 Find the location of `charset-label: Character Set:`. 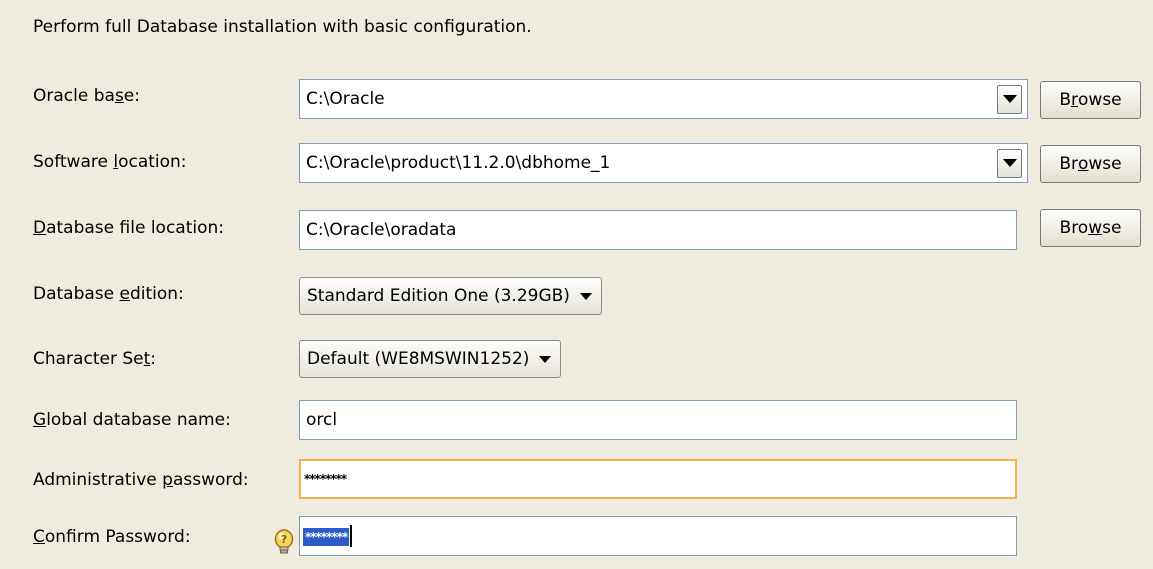

charset-label: Character Set: is located at coordinates (94, 359).